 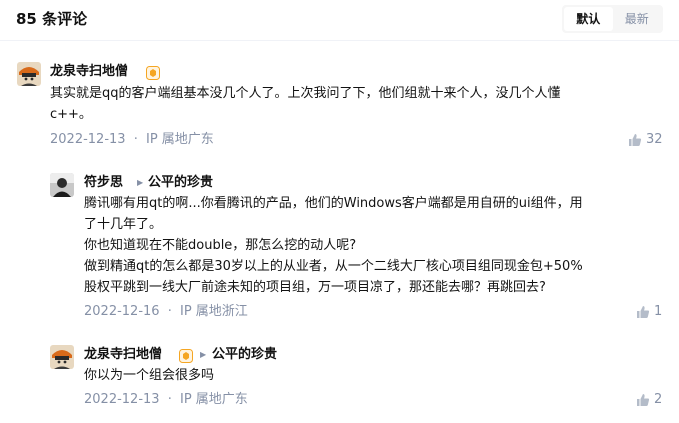 What do you see at coordinates (71, 114) in the screenshot?
I see `comment-text-line: c++。` at bounding box center [71, 114].